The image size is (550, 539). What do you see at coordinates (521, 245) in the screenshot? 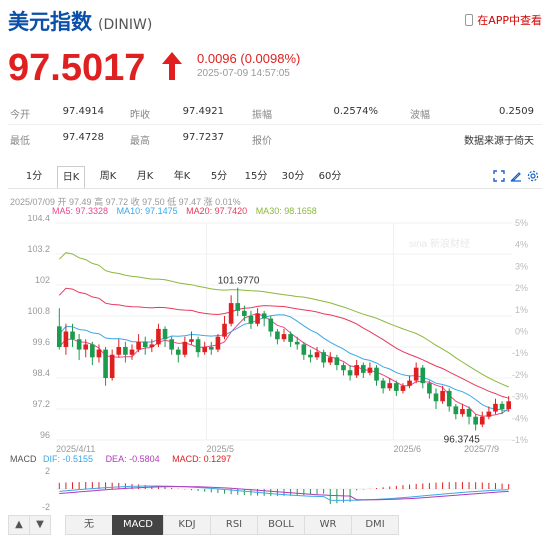
I see `y-right-tick-label: 4%` at bounding box center [521, 245].